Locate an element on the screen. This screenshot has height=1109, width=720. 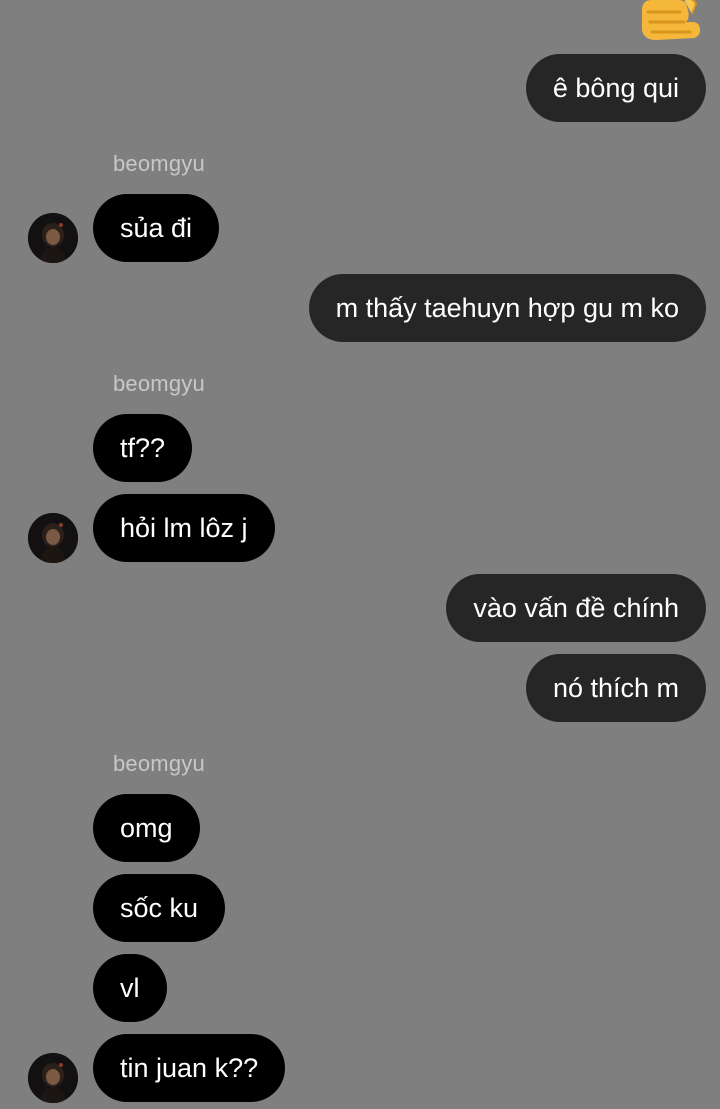
sent-message-bubble: ê bông qui is located at coordinates (615, 88).